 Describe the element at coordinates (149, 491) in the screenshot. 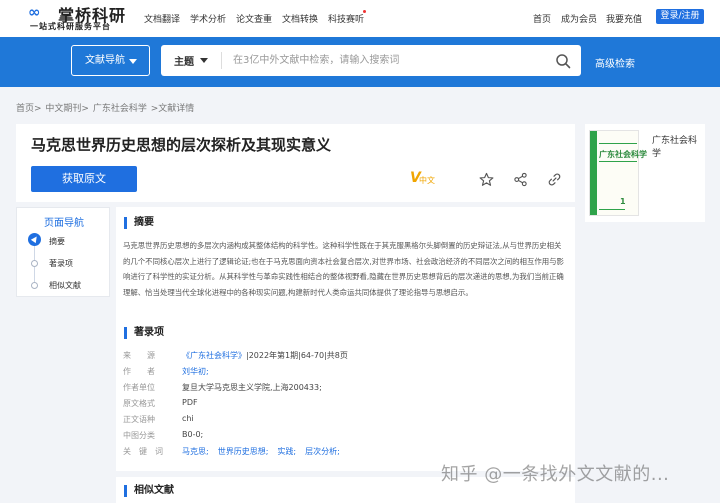

I see `similar-heading: 相似文献` at that location.